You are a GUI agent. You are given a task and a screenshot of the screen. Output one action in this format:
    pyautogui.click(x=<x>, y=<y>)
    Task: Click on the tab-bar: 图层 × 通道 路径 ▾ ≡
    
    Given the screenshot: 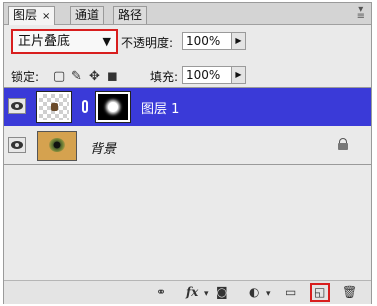 What is the action you would take?
    pyautogui.click(x=187, y=14)
    